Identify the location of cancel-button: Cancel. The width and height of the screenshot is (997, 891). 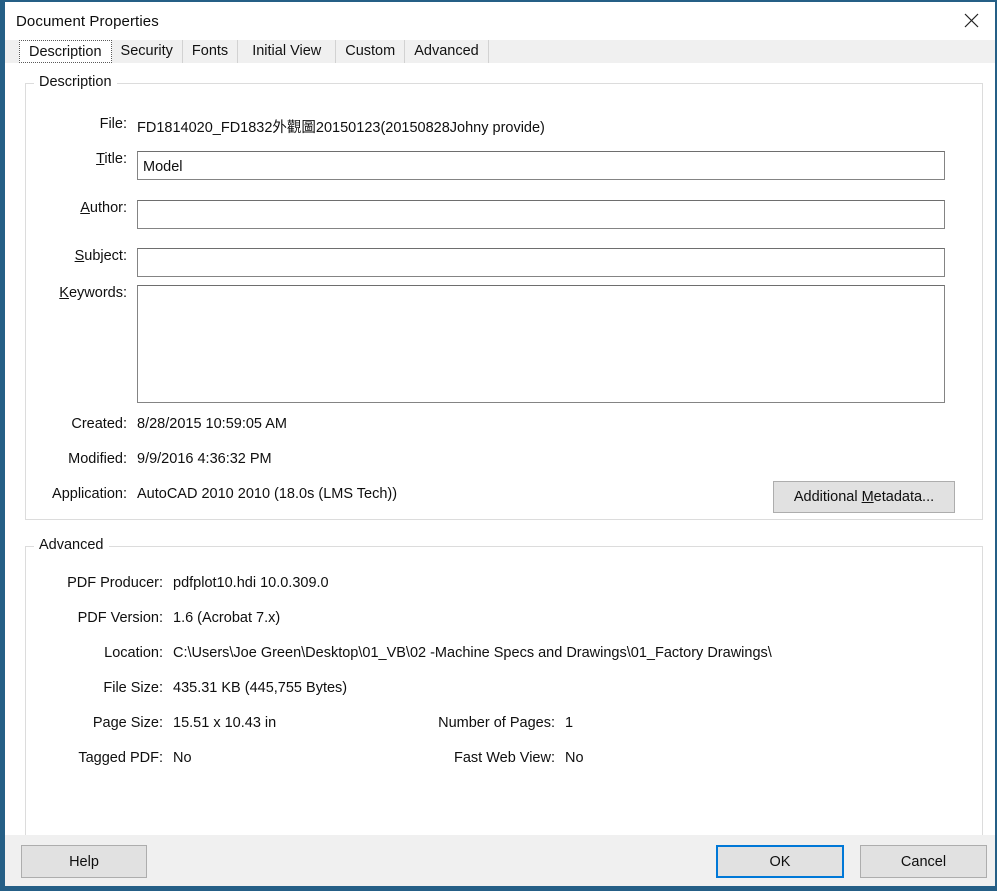
(923, 861).